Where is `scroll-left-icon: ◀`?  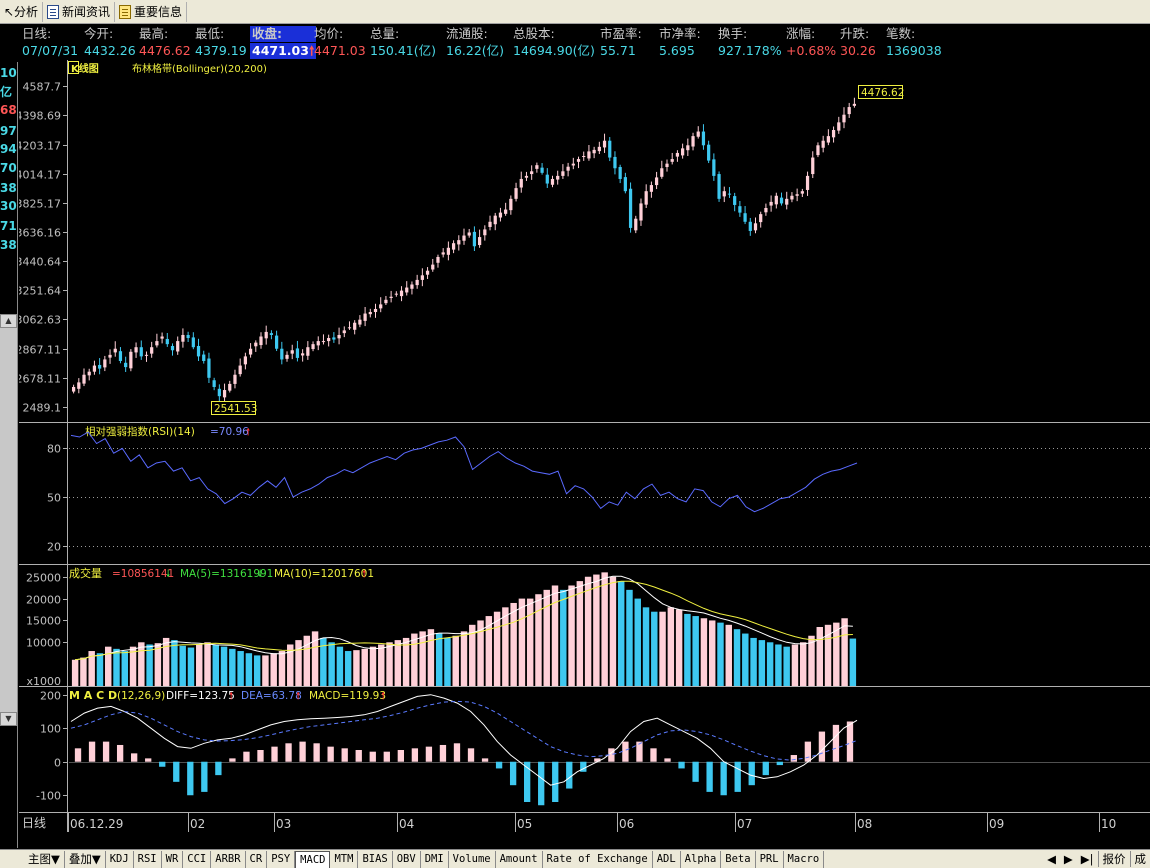
scroll-left-icon: ◀ is located at coordinates (1051, 859).